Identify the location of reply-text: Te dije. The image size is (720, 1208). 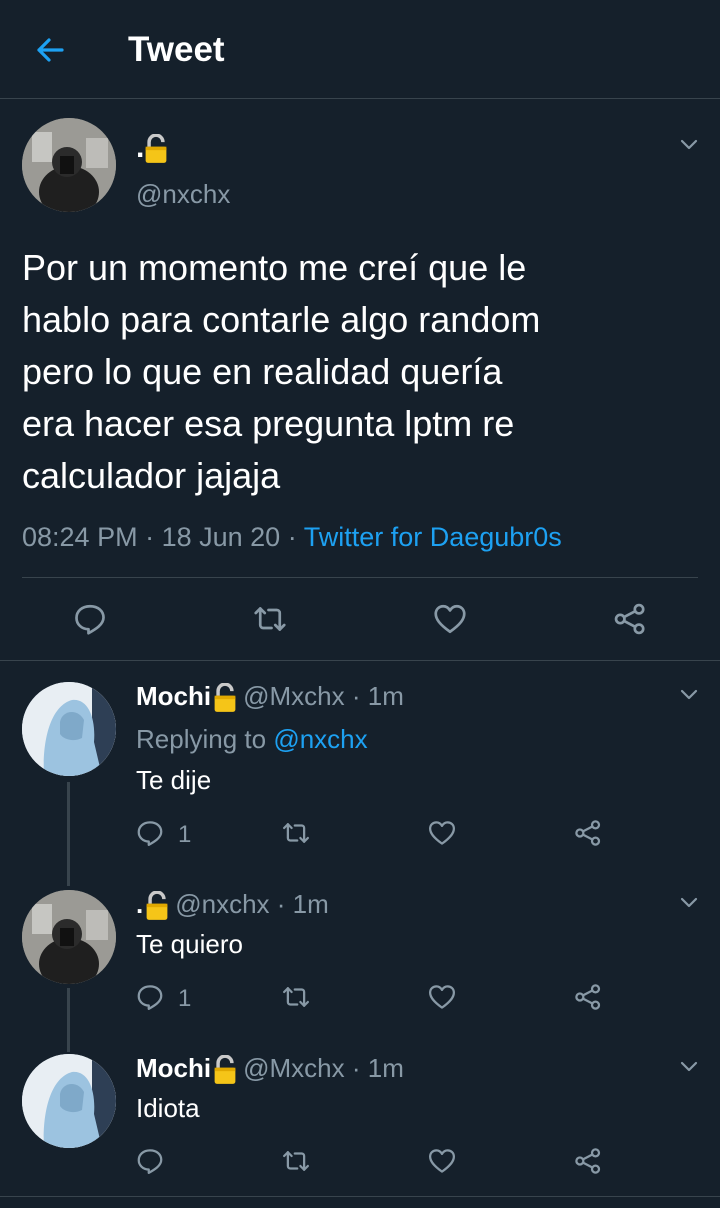
(174, 780).